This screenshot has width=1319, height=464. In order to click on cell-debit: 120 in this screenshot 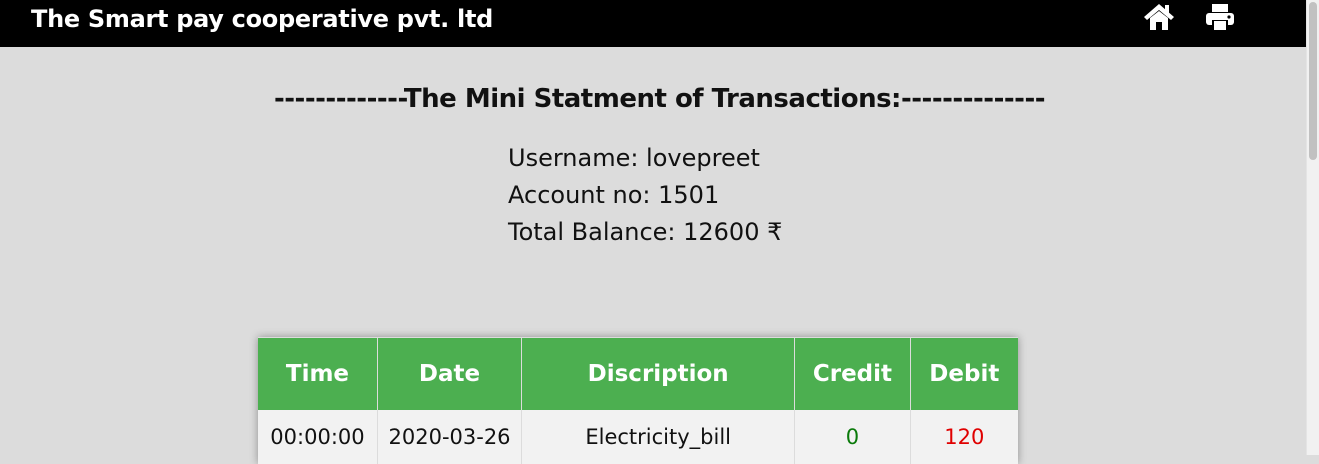, I will do `click(964, 437)`.